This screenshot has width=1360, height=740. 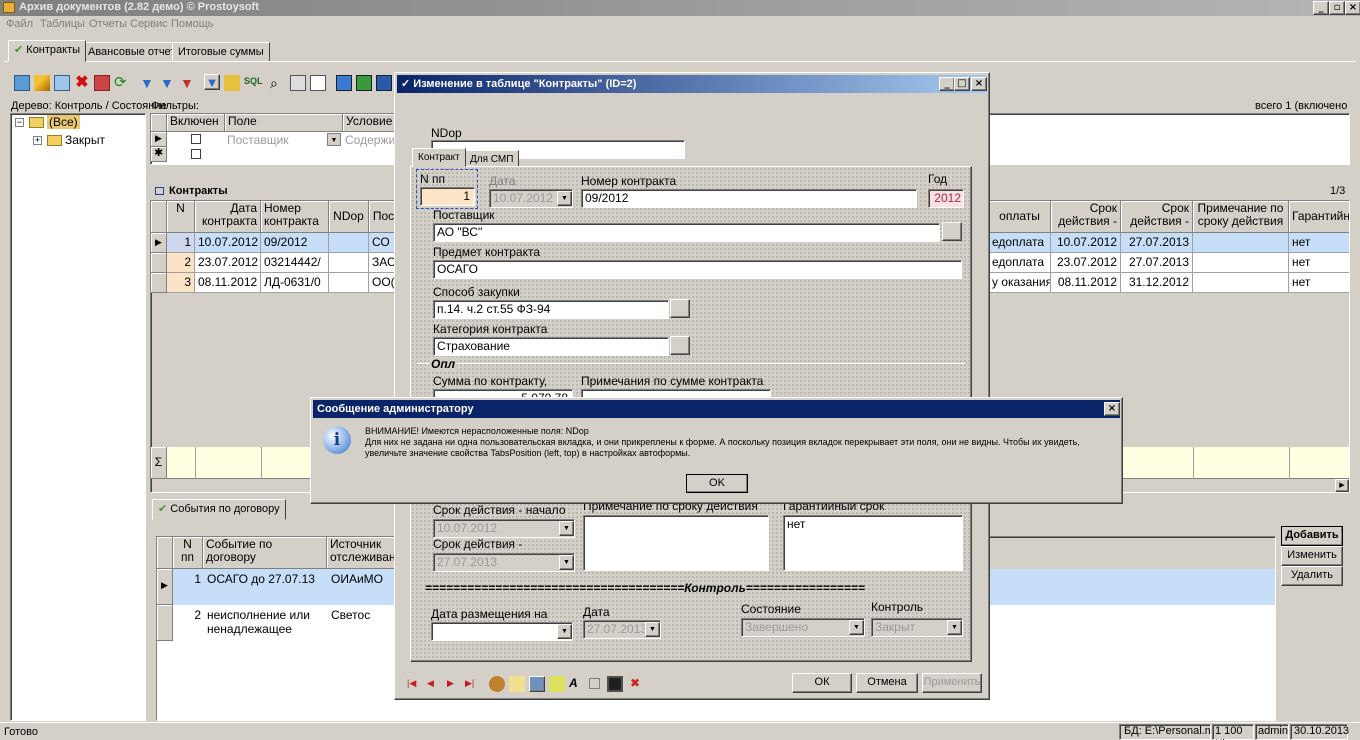 I want to click on maximize-button: ▫, so click(x=1337, y=8).